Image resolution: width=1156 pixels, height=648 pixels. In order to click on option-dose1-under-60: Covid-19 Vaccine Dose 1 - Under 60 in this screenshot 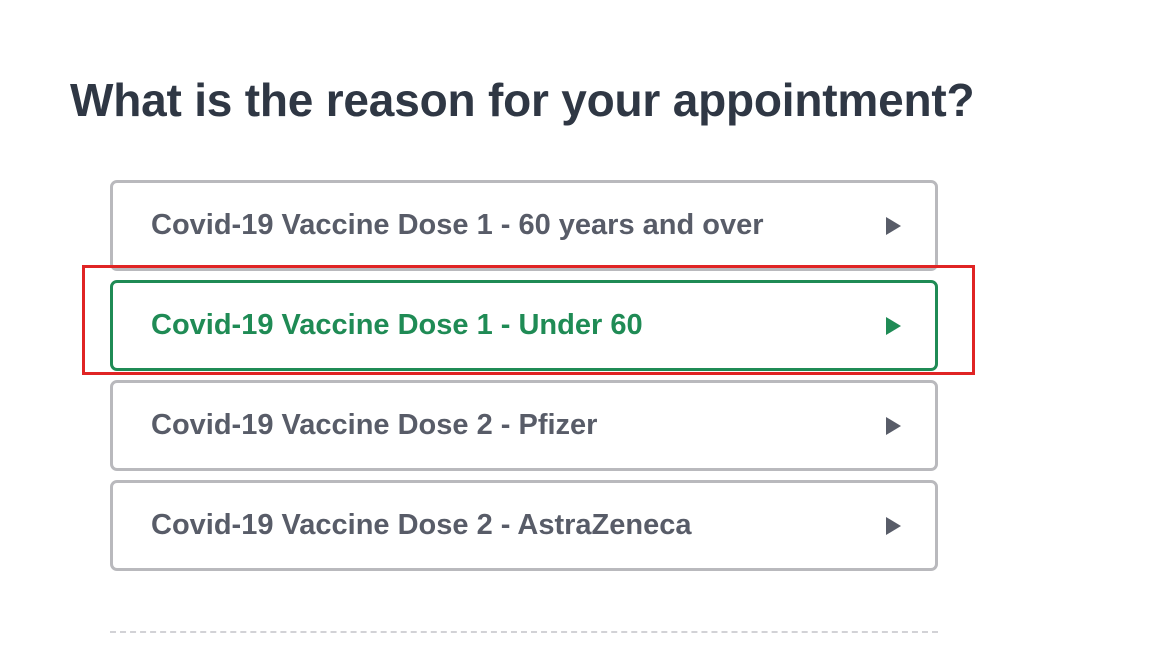, I will do `click(524, 325)`.